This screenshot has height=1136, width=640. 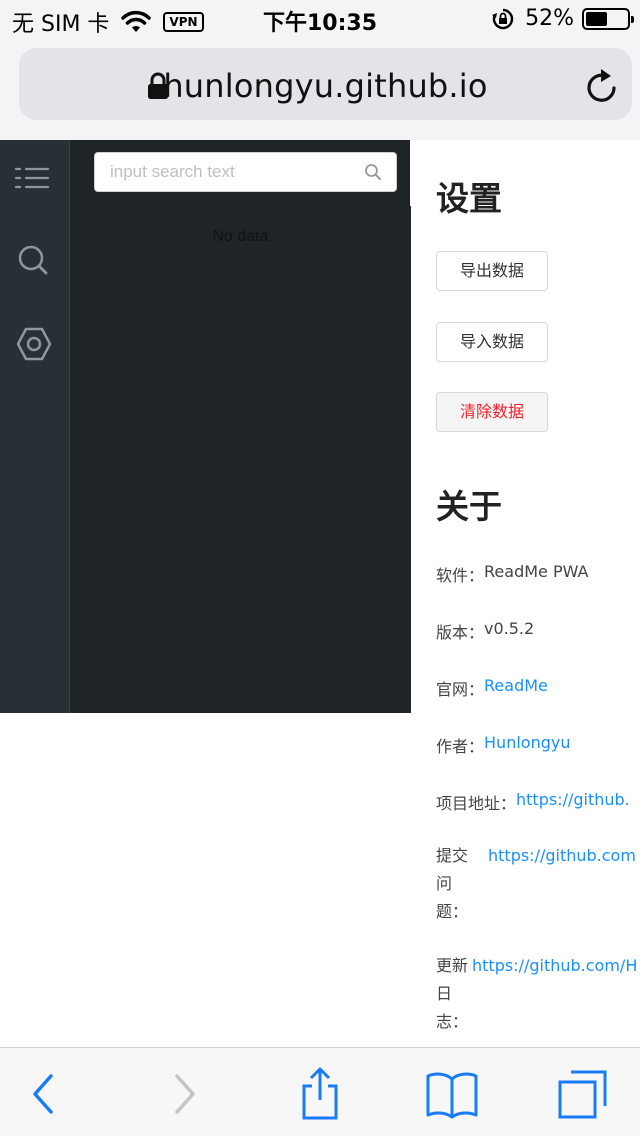 I want to click on changelog-link: https://github.com/H, so click(x=554, y=994).